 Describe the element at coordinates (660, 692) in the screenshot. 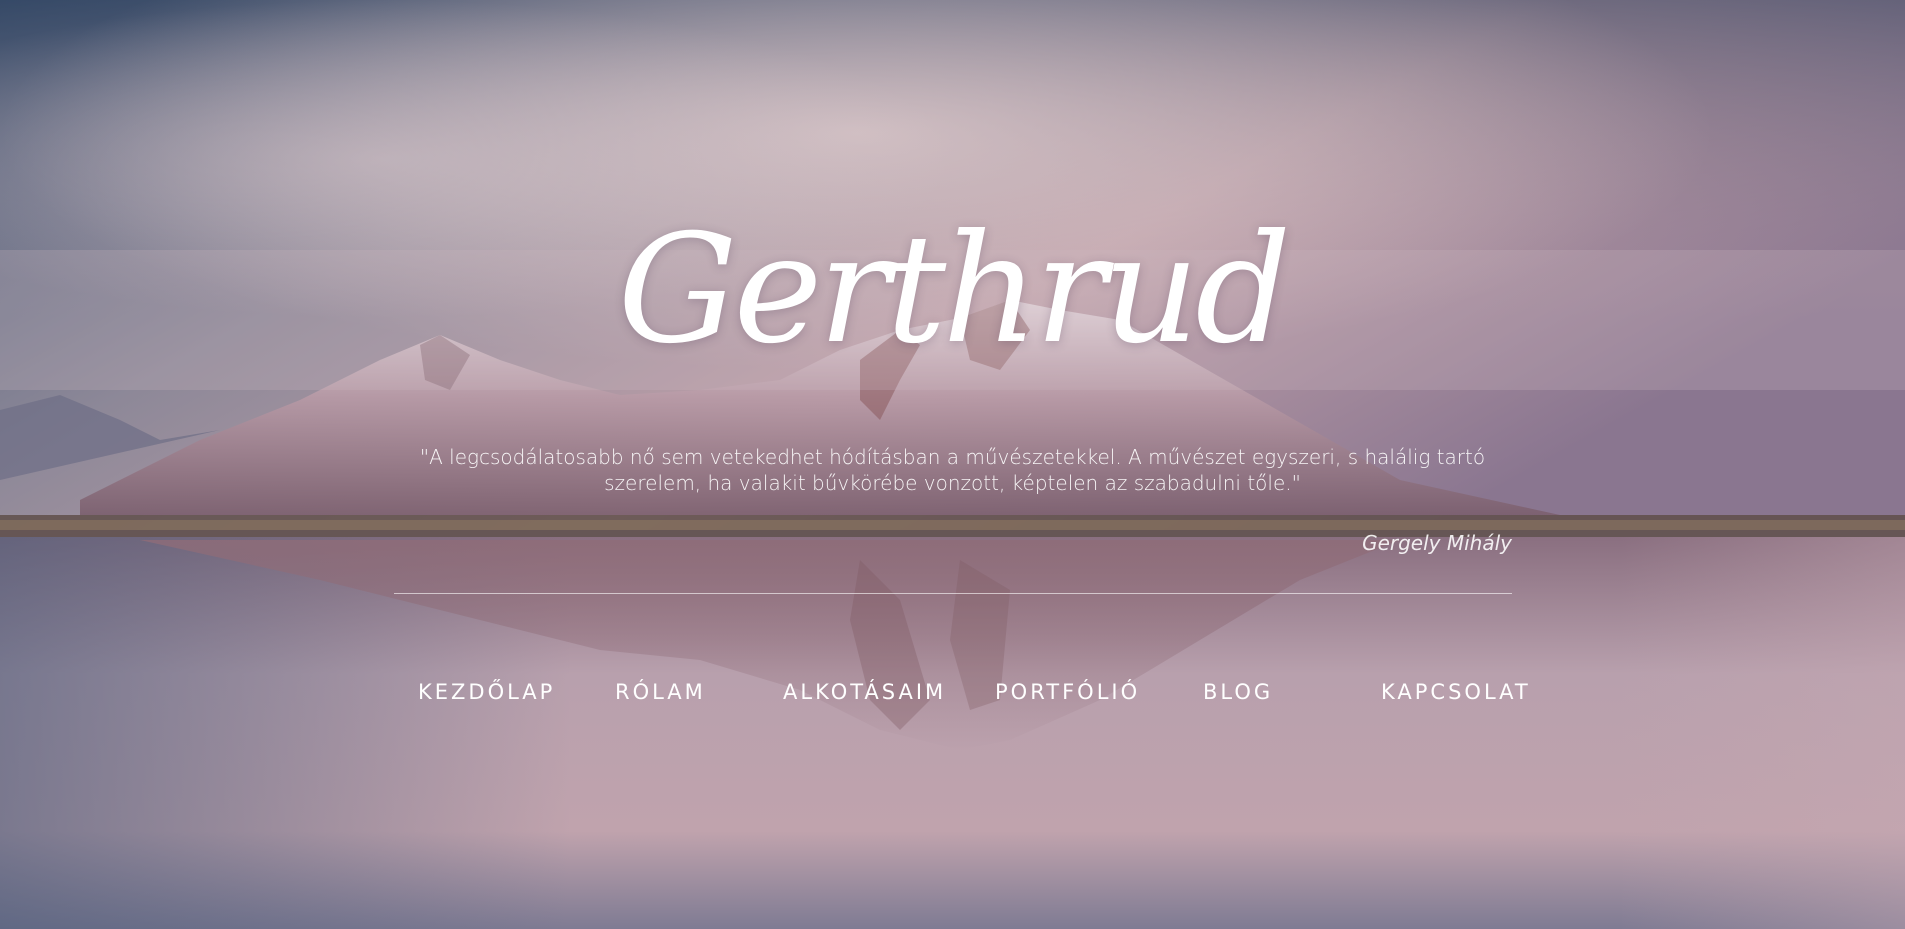

I see `nav-item-rolam: RÓLAM` at that location.